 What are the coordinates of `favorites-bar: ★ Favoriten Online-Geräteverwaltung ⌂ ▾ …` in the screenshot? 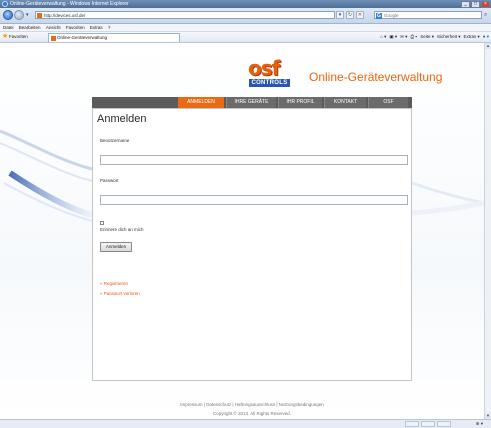 It's located at (245, 37).